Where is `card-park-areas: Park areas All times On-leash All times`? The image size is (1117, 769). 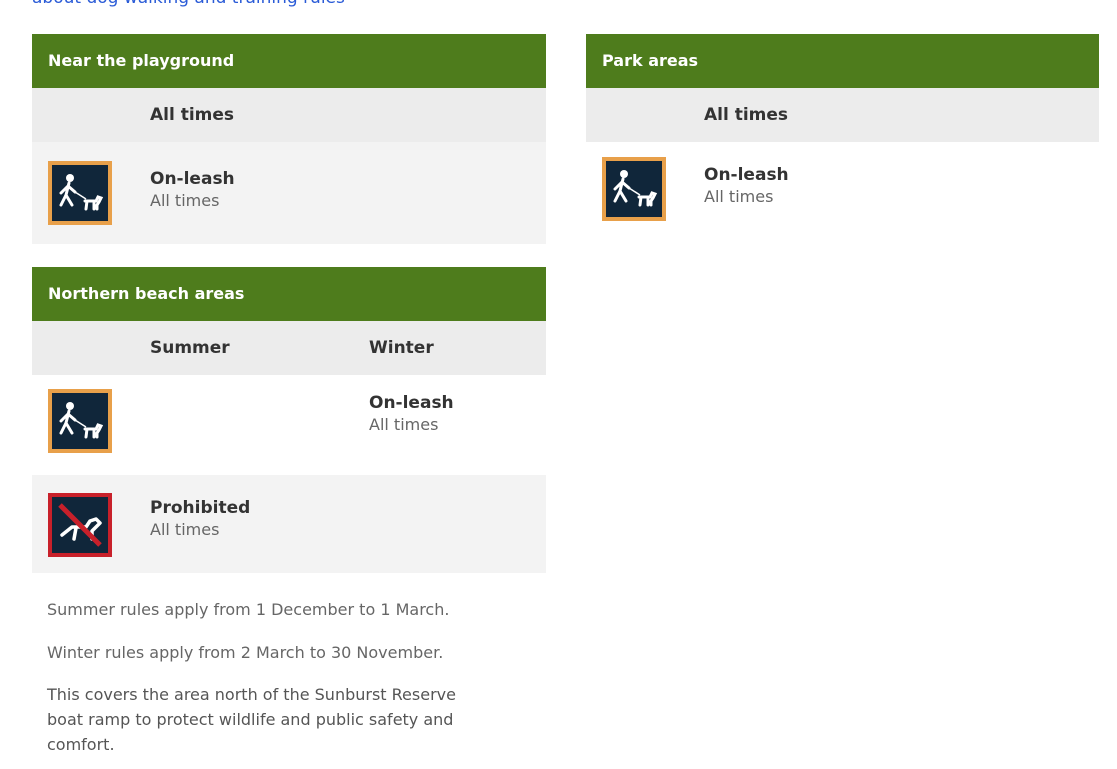
card-park-areas: Park areas All times On-leash All times is located at coordinates (842, 139).